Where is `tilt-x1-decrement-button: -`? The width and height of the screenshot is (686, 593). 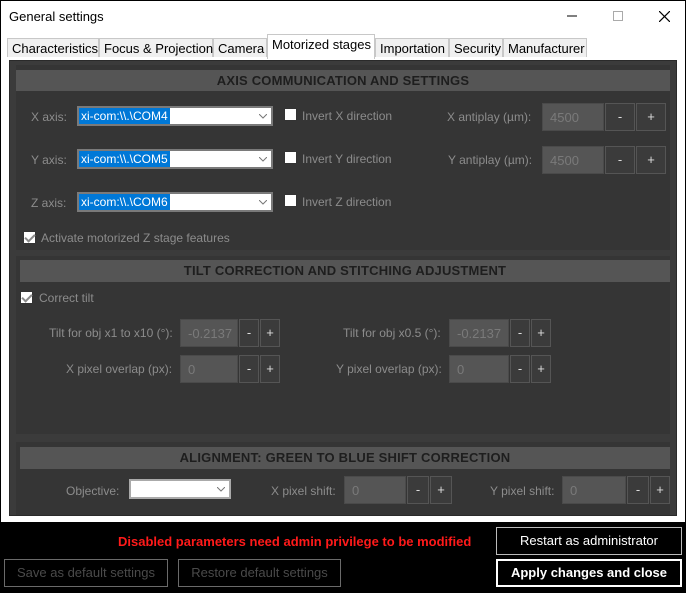 tilt-x1-decrement-button: - is located at coordinates (249, 333).